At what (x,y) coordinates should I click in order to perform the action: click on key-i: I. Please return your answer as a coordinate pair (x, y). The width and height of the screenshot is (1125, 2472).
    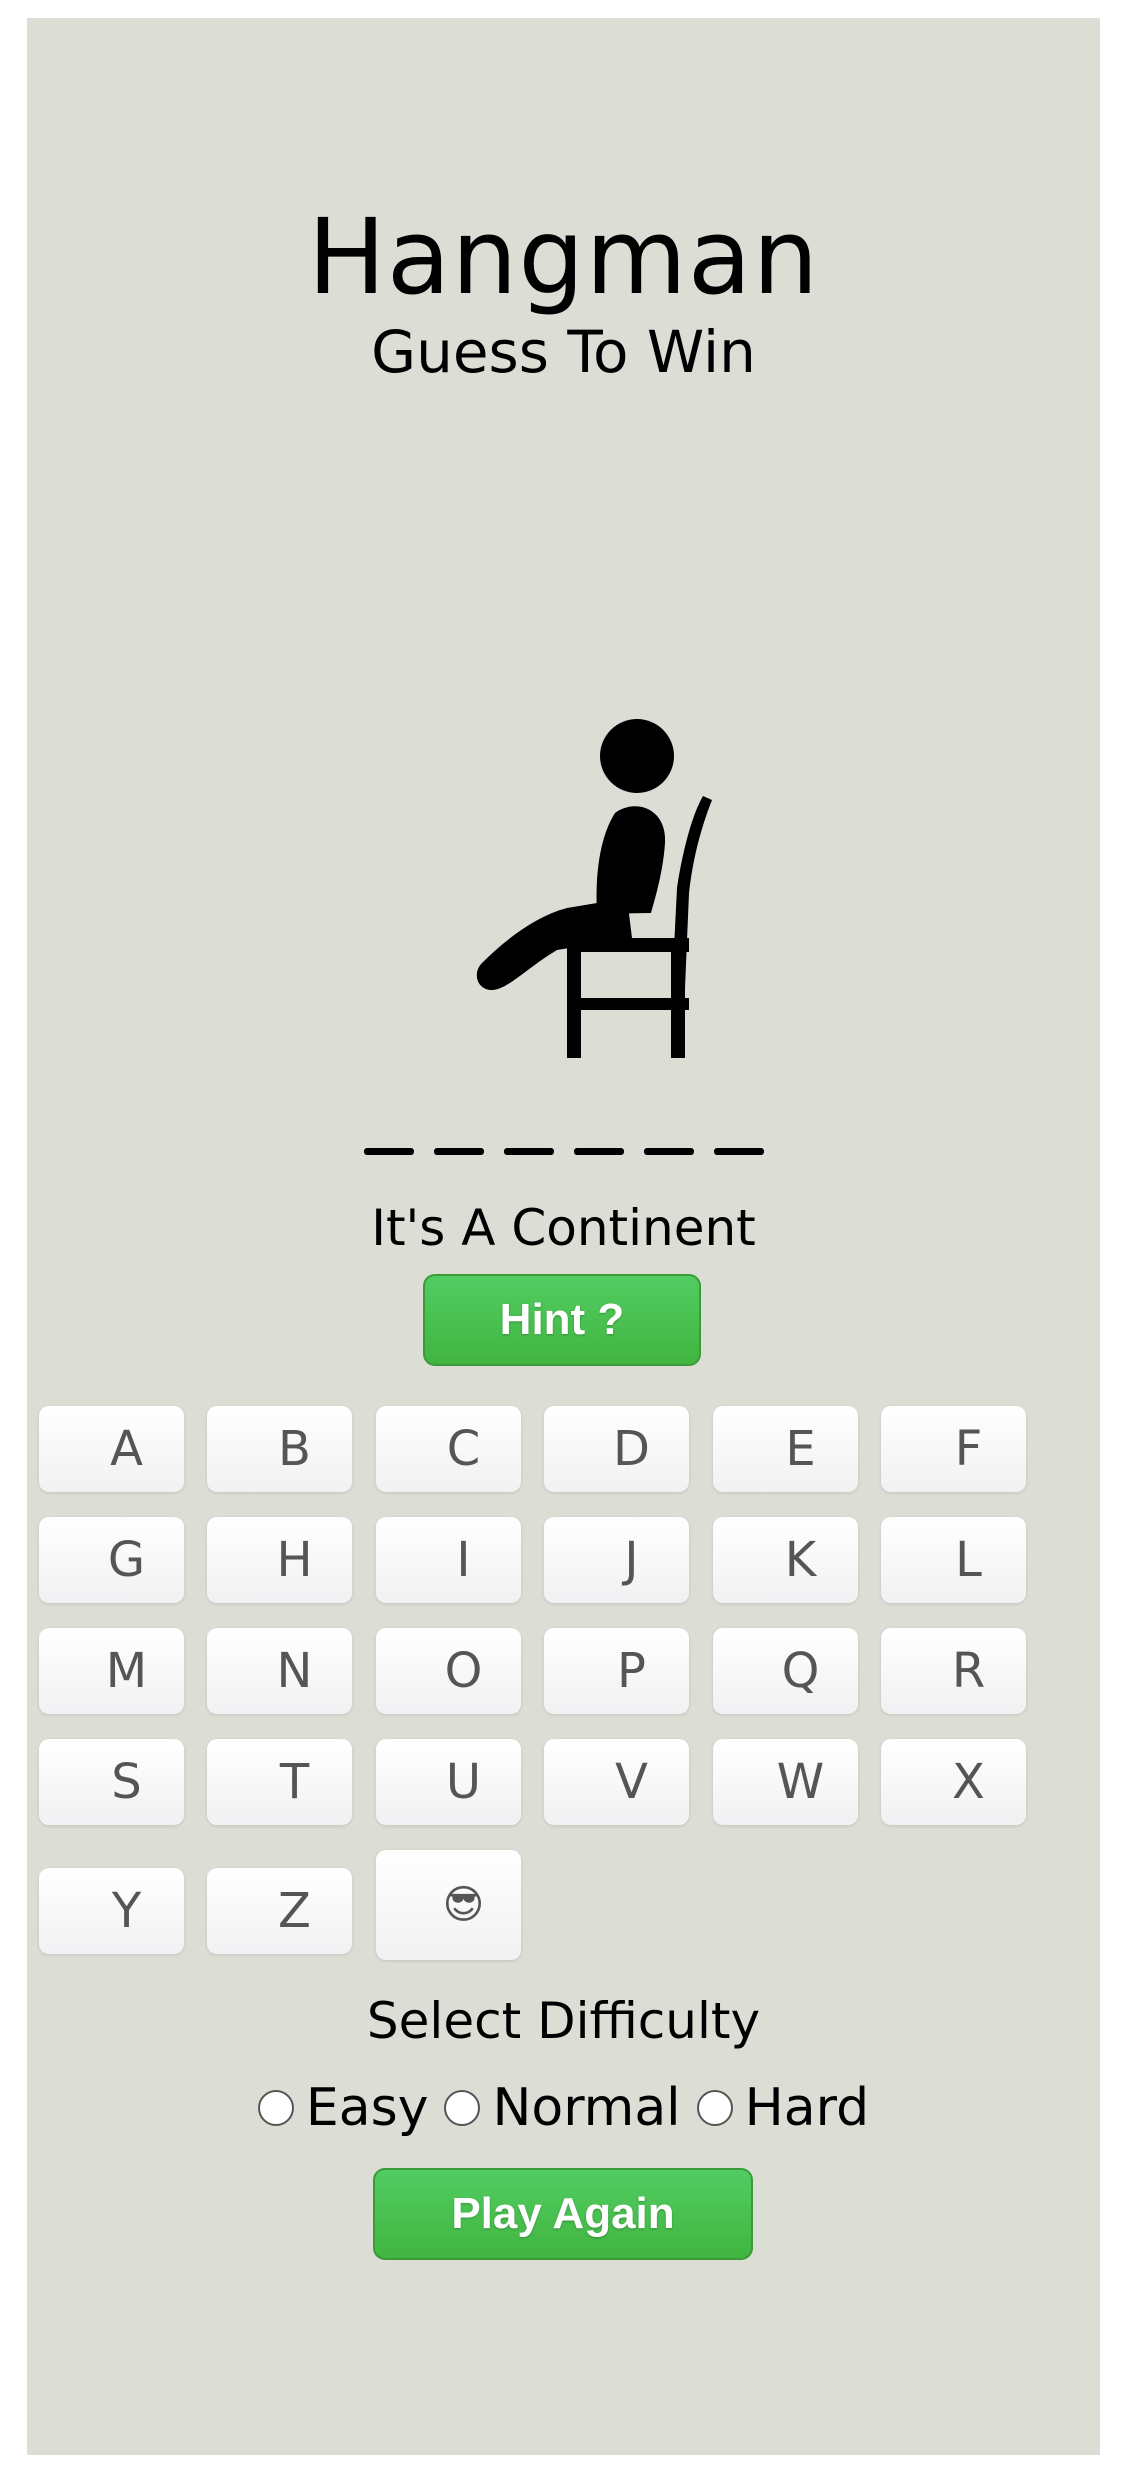
    Looking at the image, I should click on (448, 1560).